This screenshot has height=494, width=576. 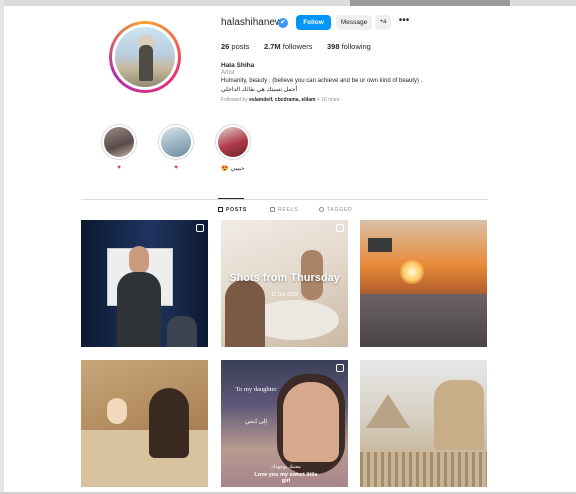 I want to click on post-overlay-text-1: To my daughter, so click(x=256, y=389).